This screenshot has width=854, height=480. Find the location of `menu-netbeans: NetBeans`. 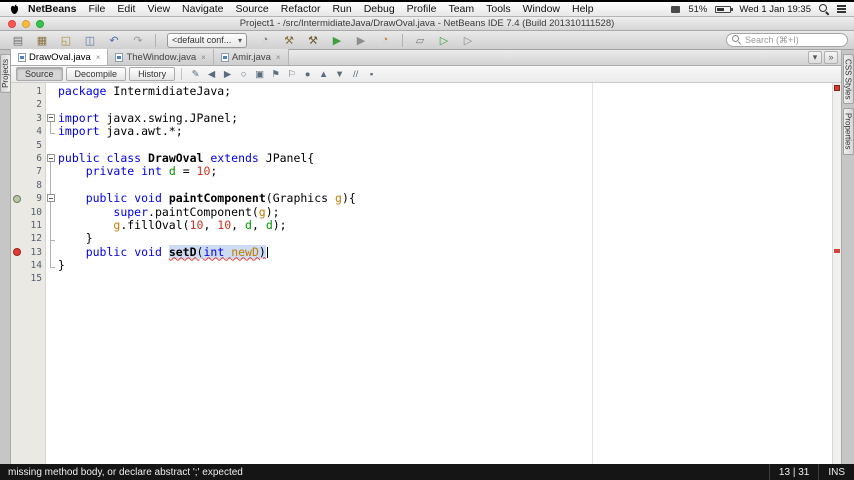

menu-netbeans: NetBeans is located at coordinates (52, 9).